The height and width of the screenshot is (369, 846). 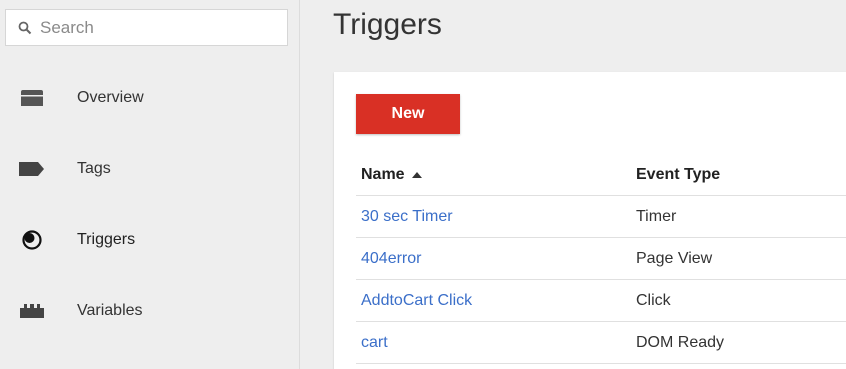 I want to click on search-input, so click(x=150, y=27).